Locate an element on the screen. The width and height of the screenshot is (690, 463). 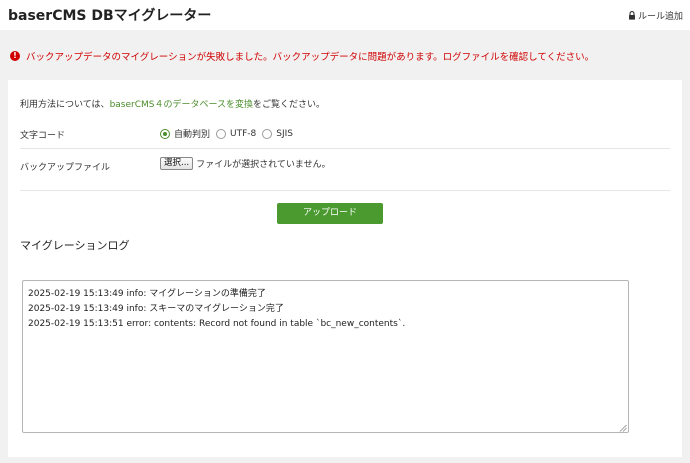
page-title: baserCMS DBマイグレーター is located at coordinates (109, 15).